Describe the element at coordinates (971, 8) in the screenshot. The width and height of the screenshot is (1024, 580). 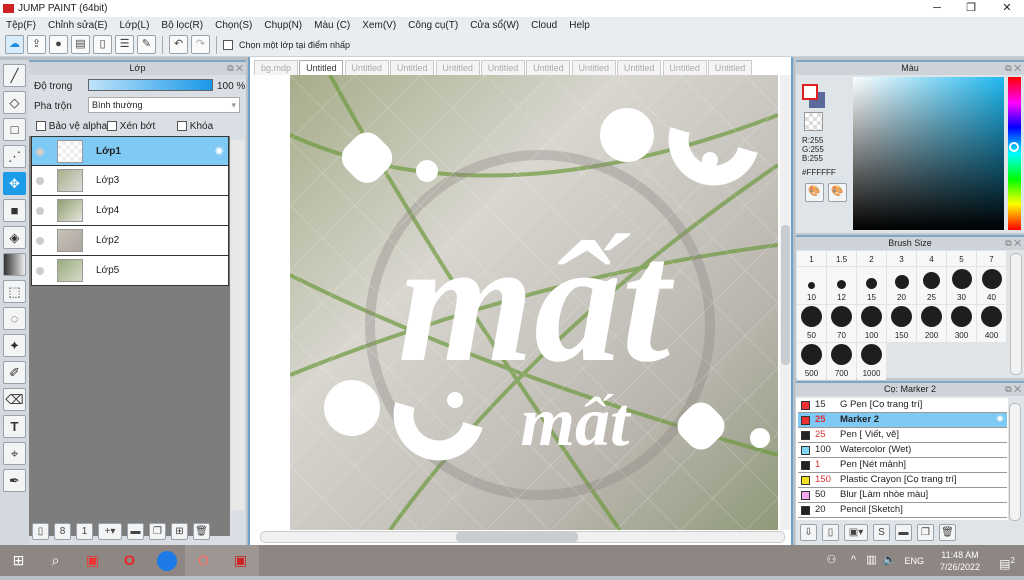
I see `maximize-button: ❐` at that location.